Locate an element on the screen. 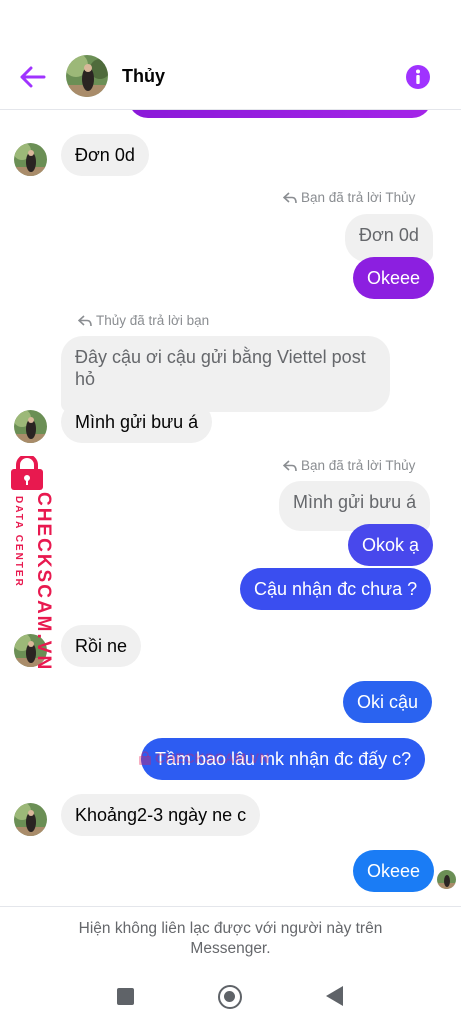 This screenshot has width=461, height=1024. footer-divider is located at coordinates (230, 906).